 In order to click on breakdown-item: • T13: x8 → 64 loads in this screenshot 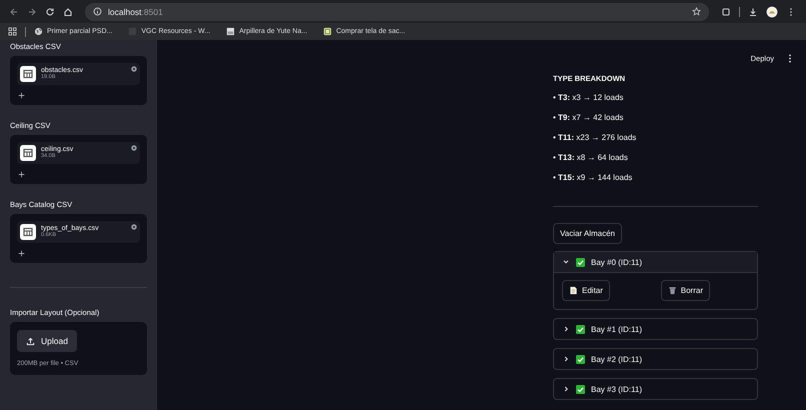, I will do `click(591, 157)`.